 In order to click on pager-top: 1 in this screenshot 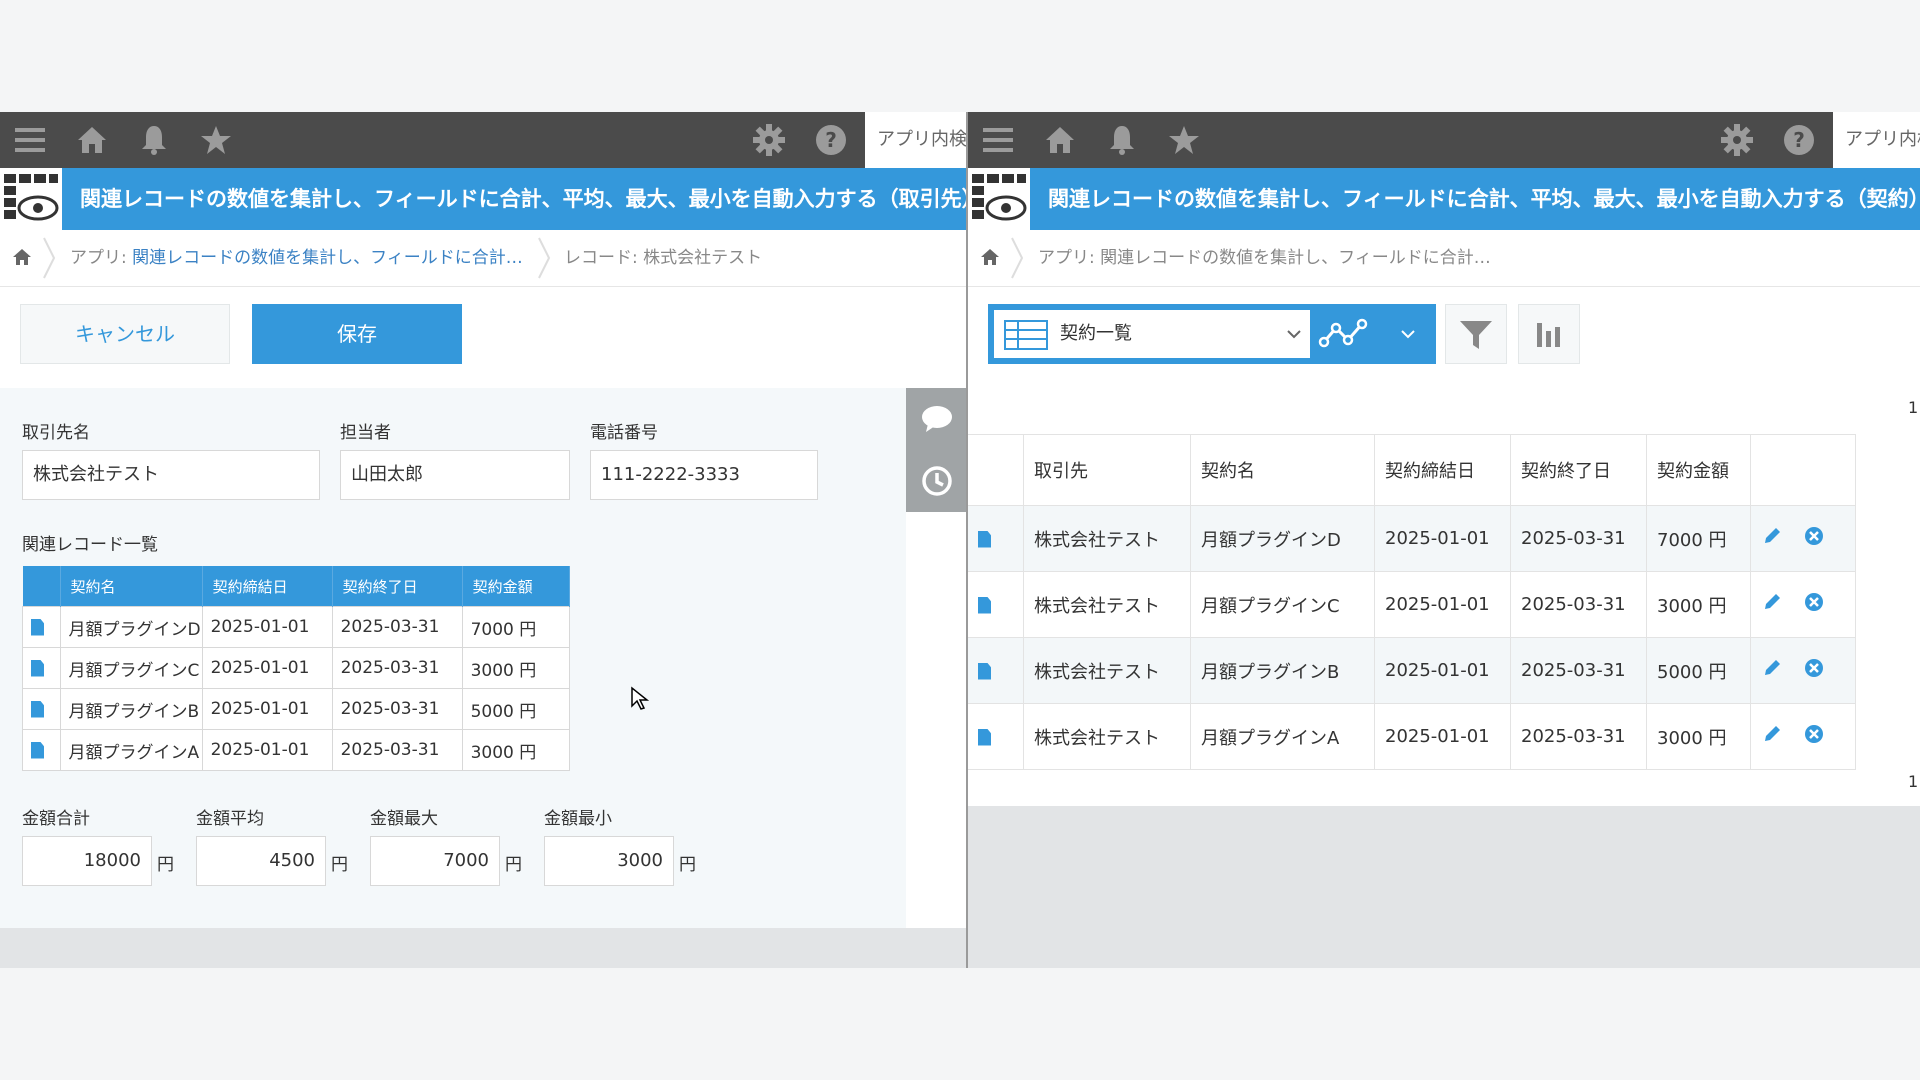, I will do `click(1913, 407)`.